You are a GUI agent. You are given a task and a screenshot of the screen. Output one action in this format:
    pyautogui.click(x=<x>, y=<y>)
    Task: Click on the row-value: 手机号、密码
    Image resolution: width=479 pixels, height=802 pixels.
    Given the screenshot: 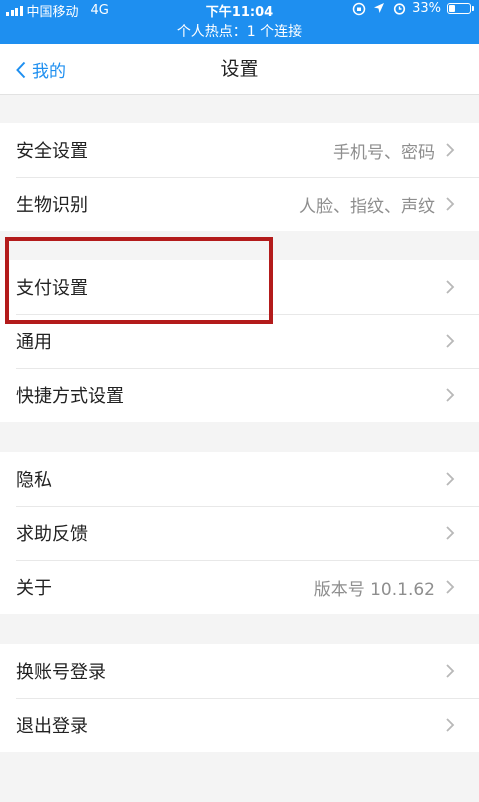 What is the action you would take?
    pyautogui.click(x=384, y=152)
    